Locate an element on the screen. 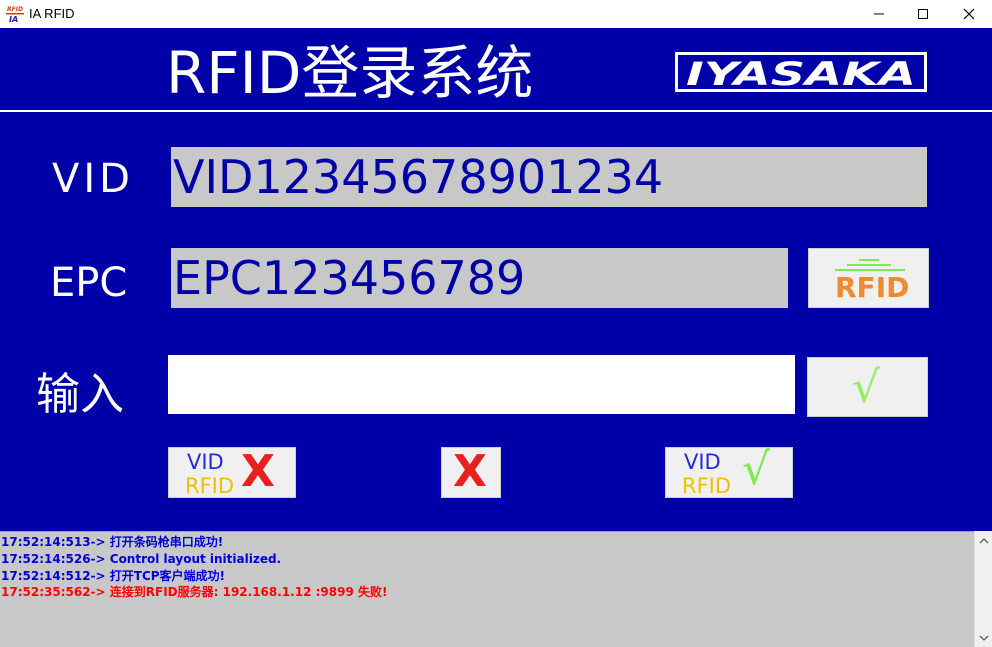  vid-ok-vid-text: VID is located at coordinates (702, 462).